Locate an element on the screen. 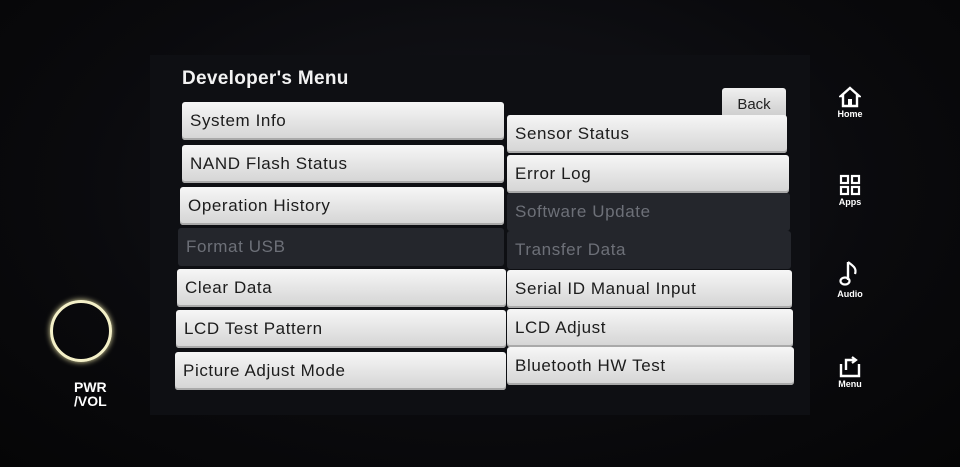 This screenshot has height=467, width=960. operation-history-button: Operation History is located at coordinates (342, 206).